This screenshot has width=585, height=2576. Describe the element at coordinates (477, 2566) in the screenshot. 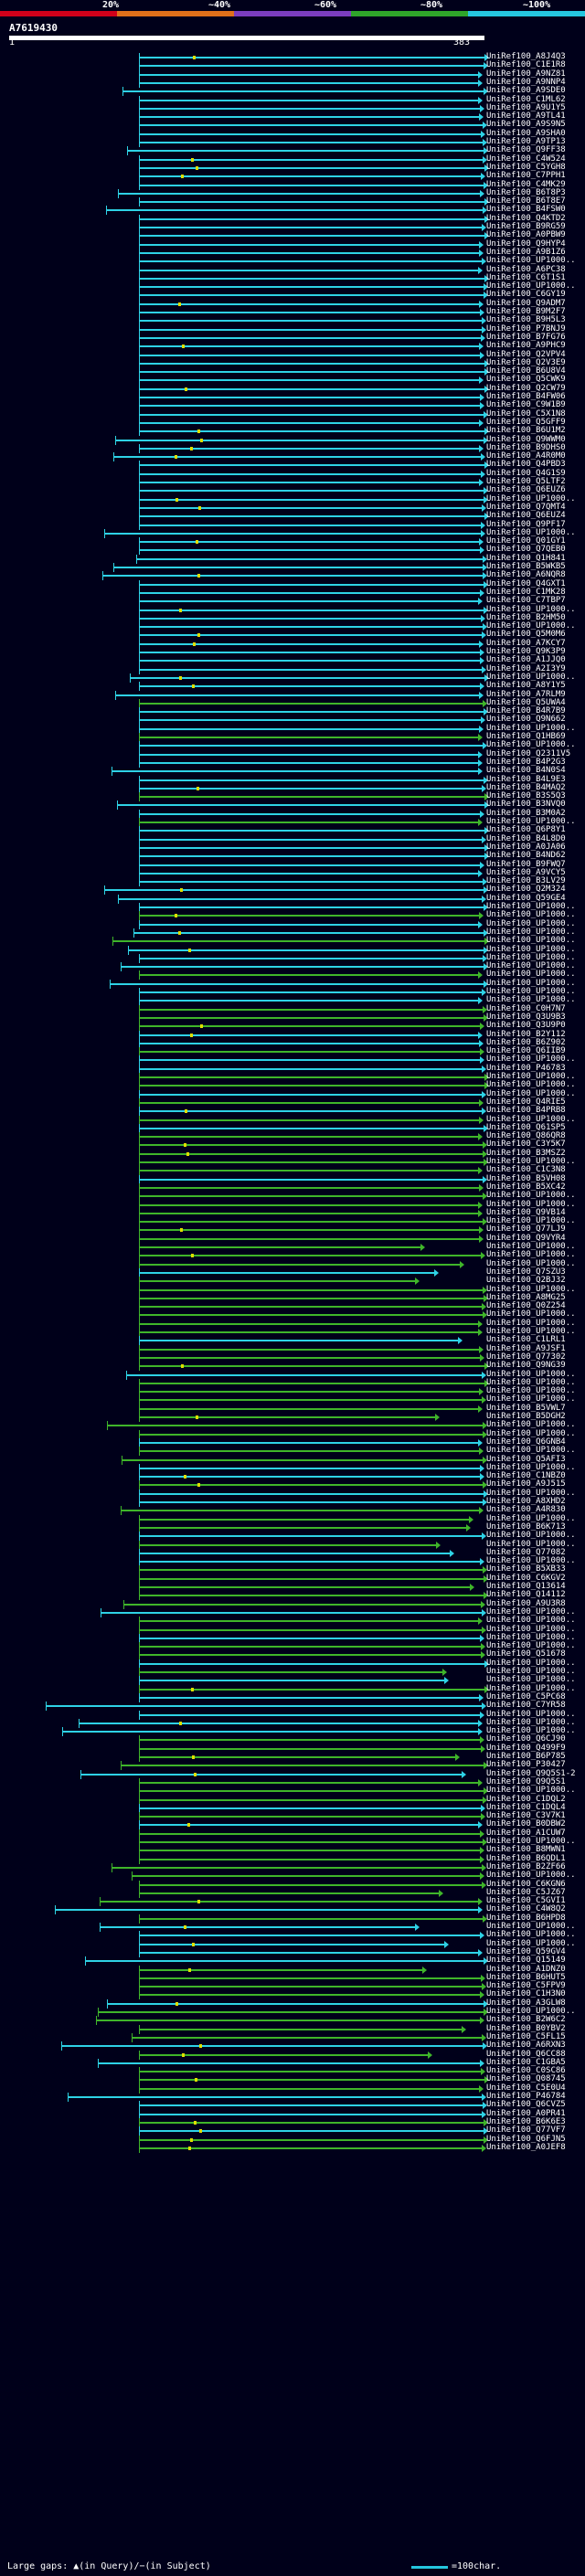

I see `scale-label: =100char.` at that location.